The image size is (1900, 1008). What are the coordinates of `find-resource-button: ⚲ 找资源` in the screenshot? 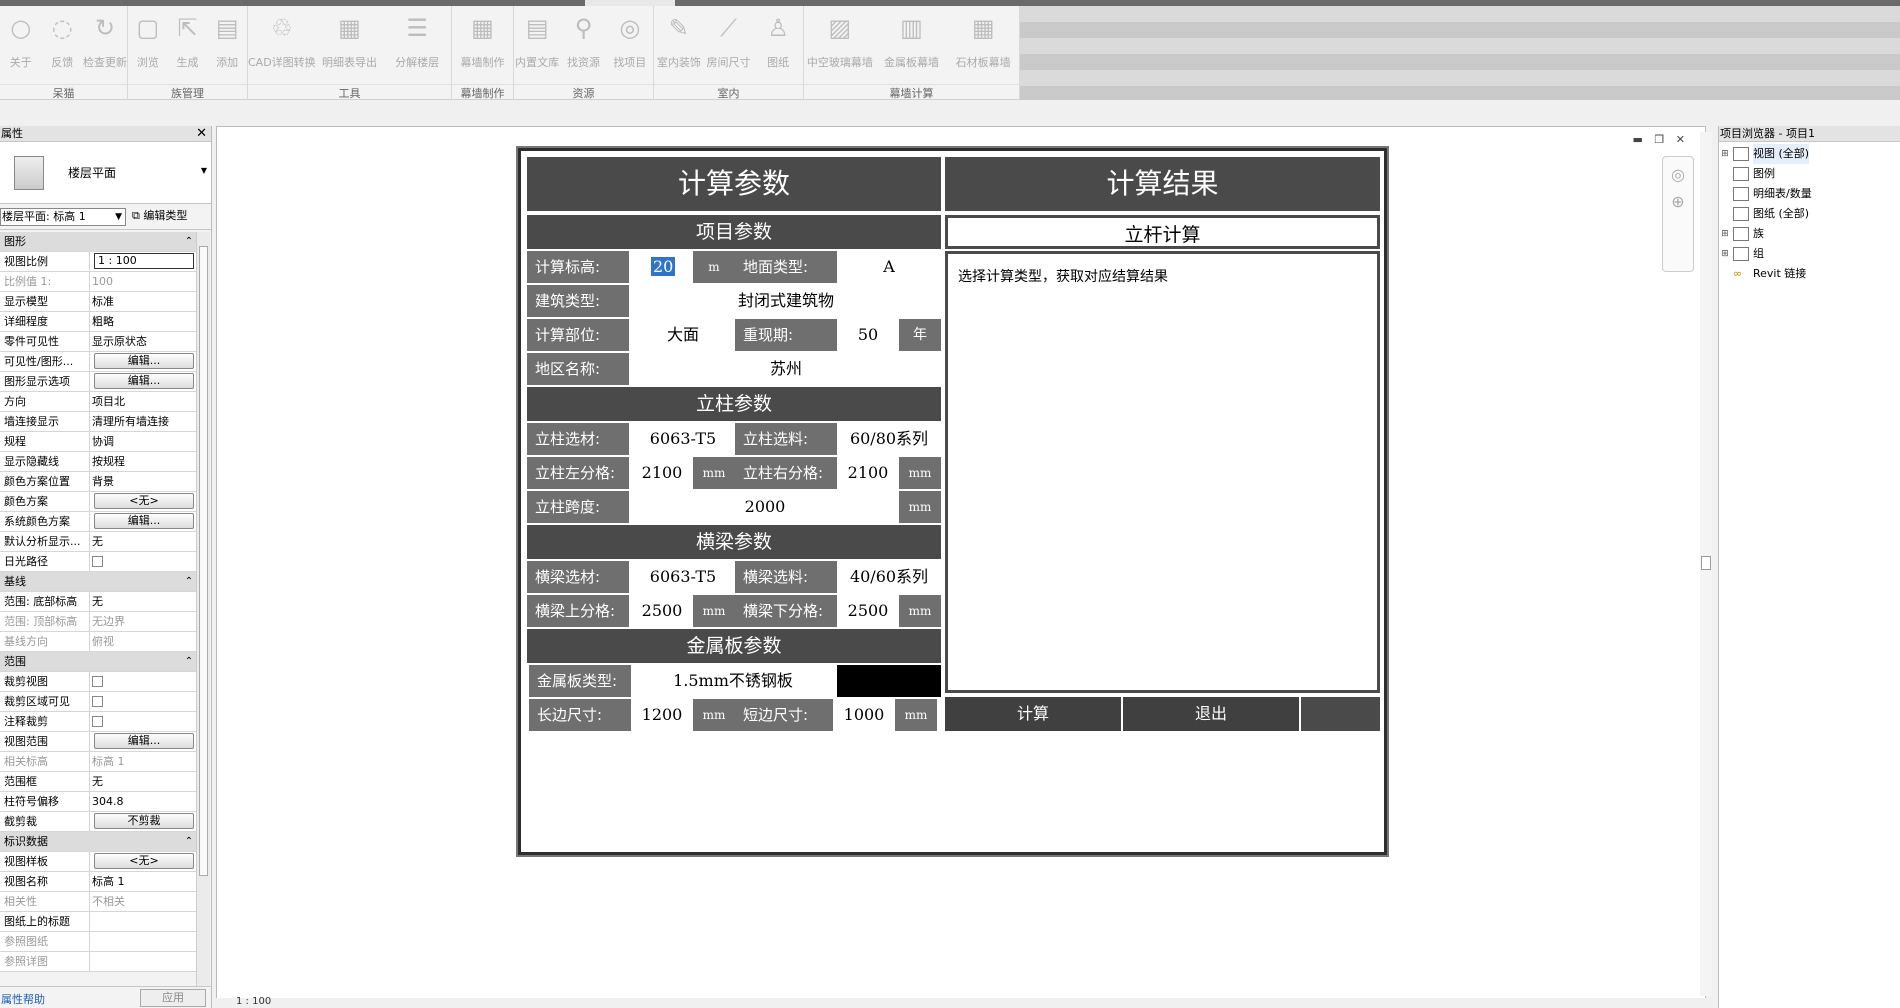 It's located at (583, 41).